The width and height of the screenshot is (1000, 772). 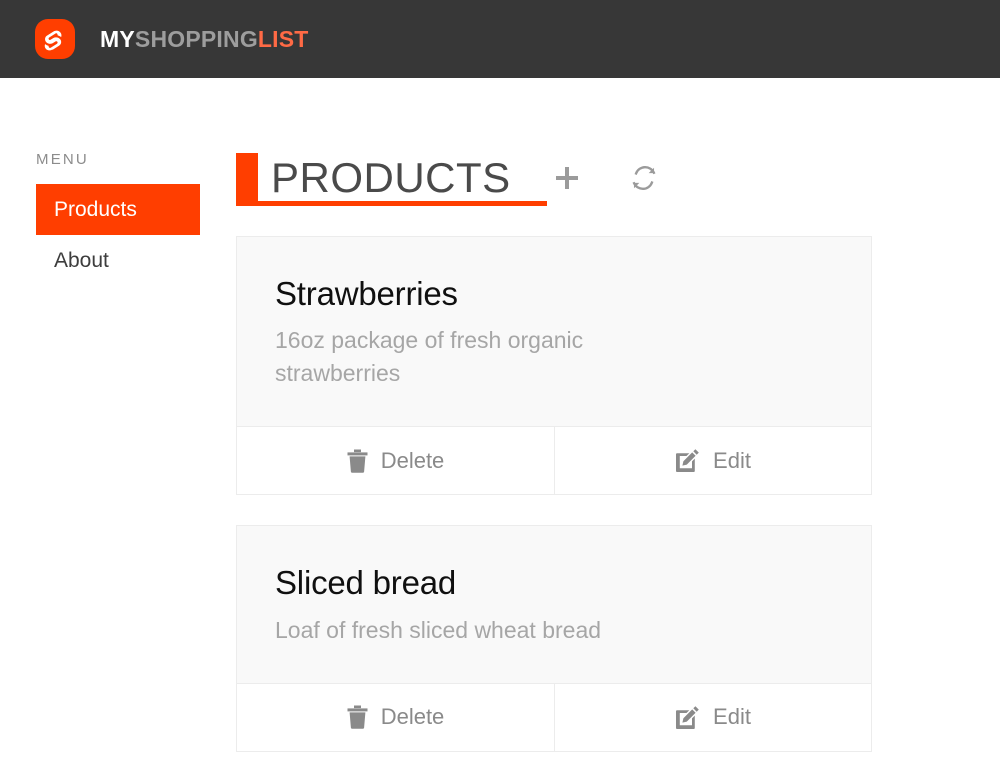 I want to click on add-product-button, so click(x=567, y=178).